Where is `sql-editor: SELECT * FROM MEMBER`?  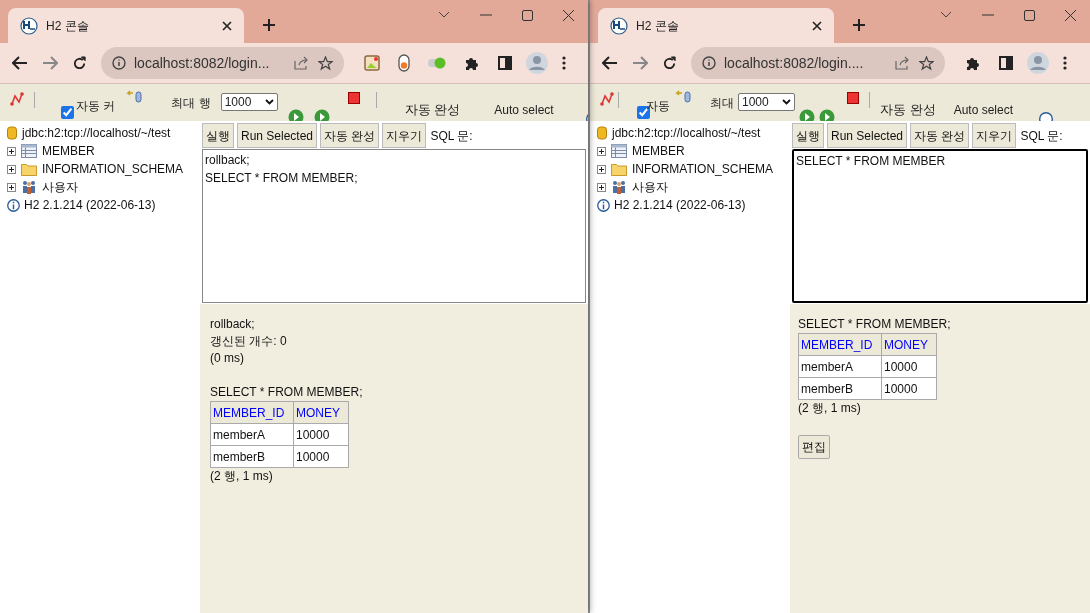 sql-editor: SELECT * FROM MEMBER is located at coordinates (940, 226).